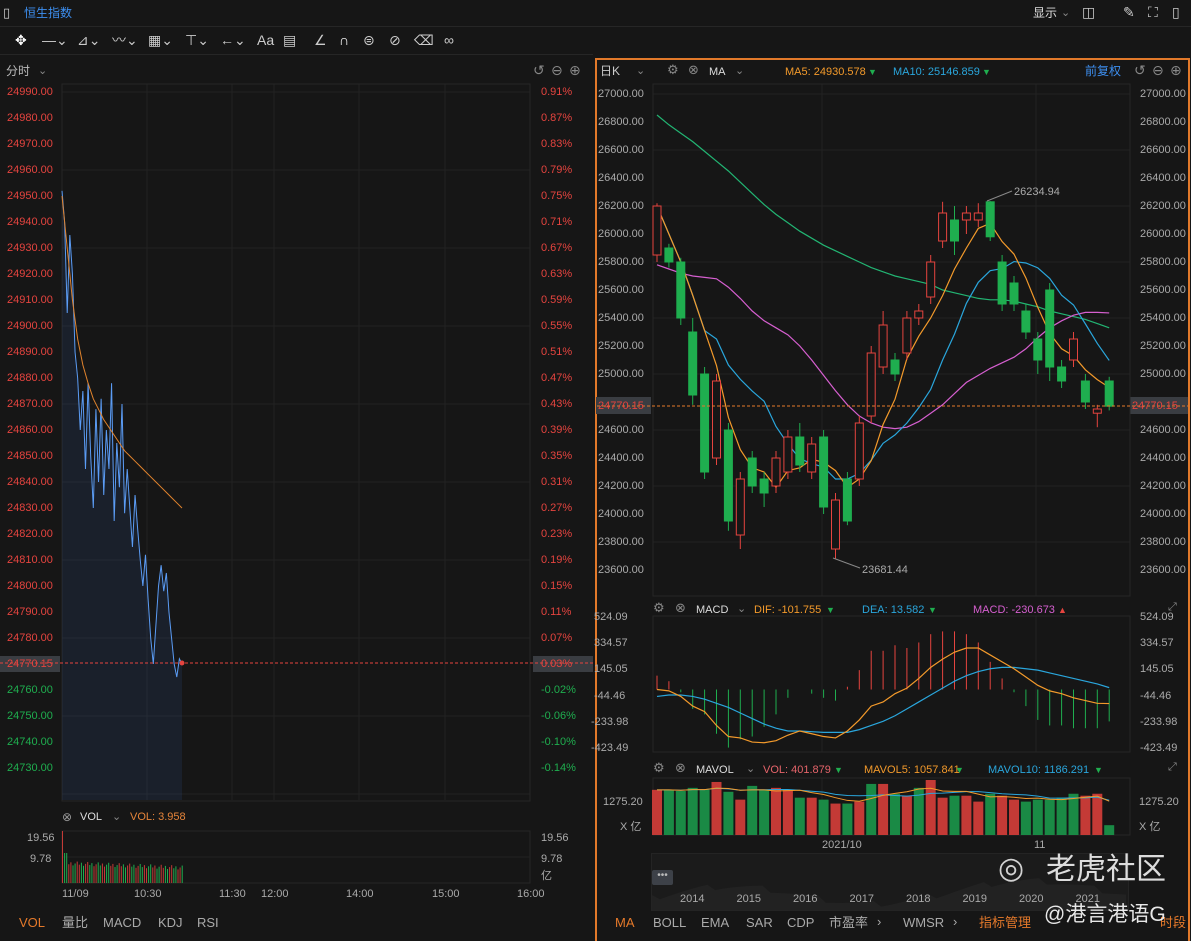 The width and height of the screenshot is (1191, 941). Describe the element at coordinates (631, 827) in the screenshot. I see `mavol-unit: X 亿` at that location.